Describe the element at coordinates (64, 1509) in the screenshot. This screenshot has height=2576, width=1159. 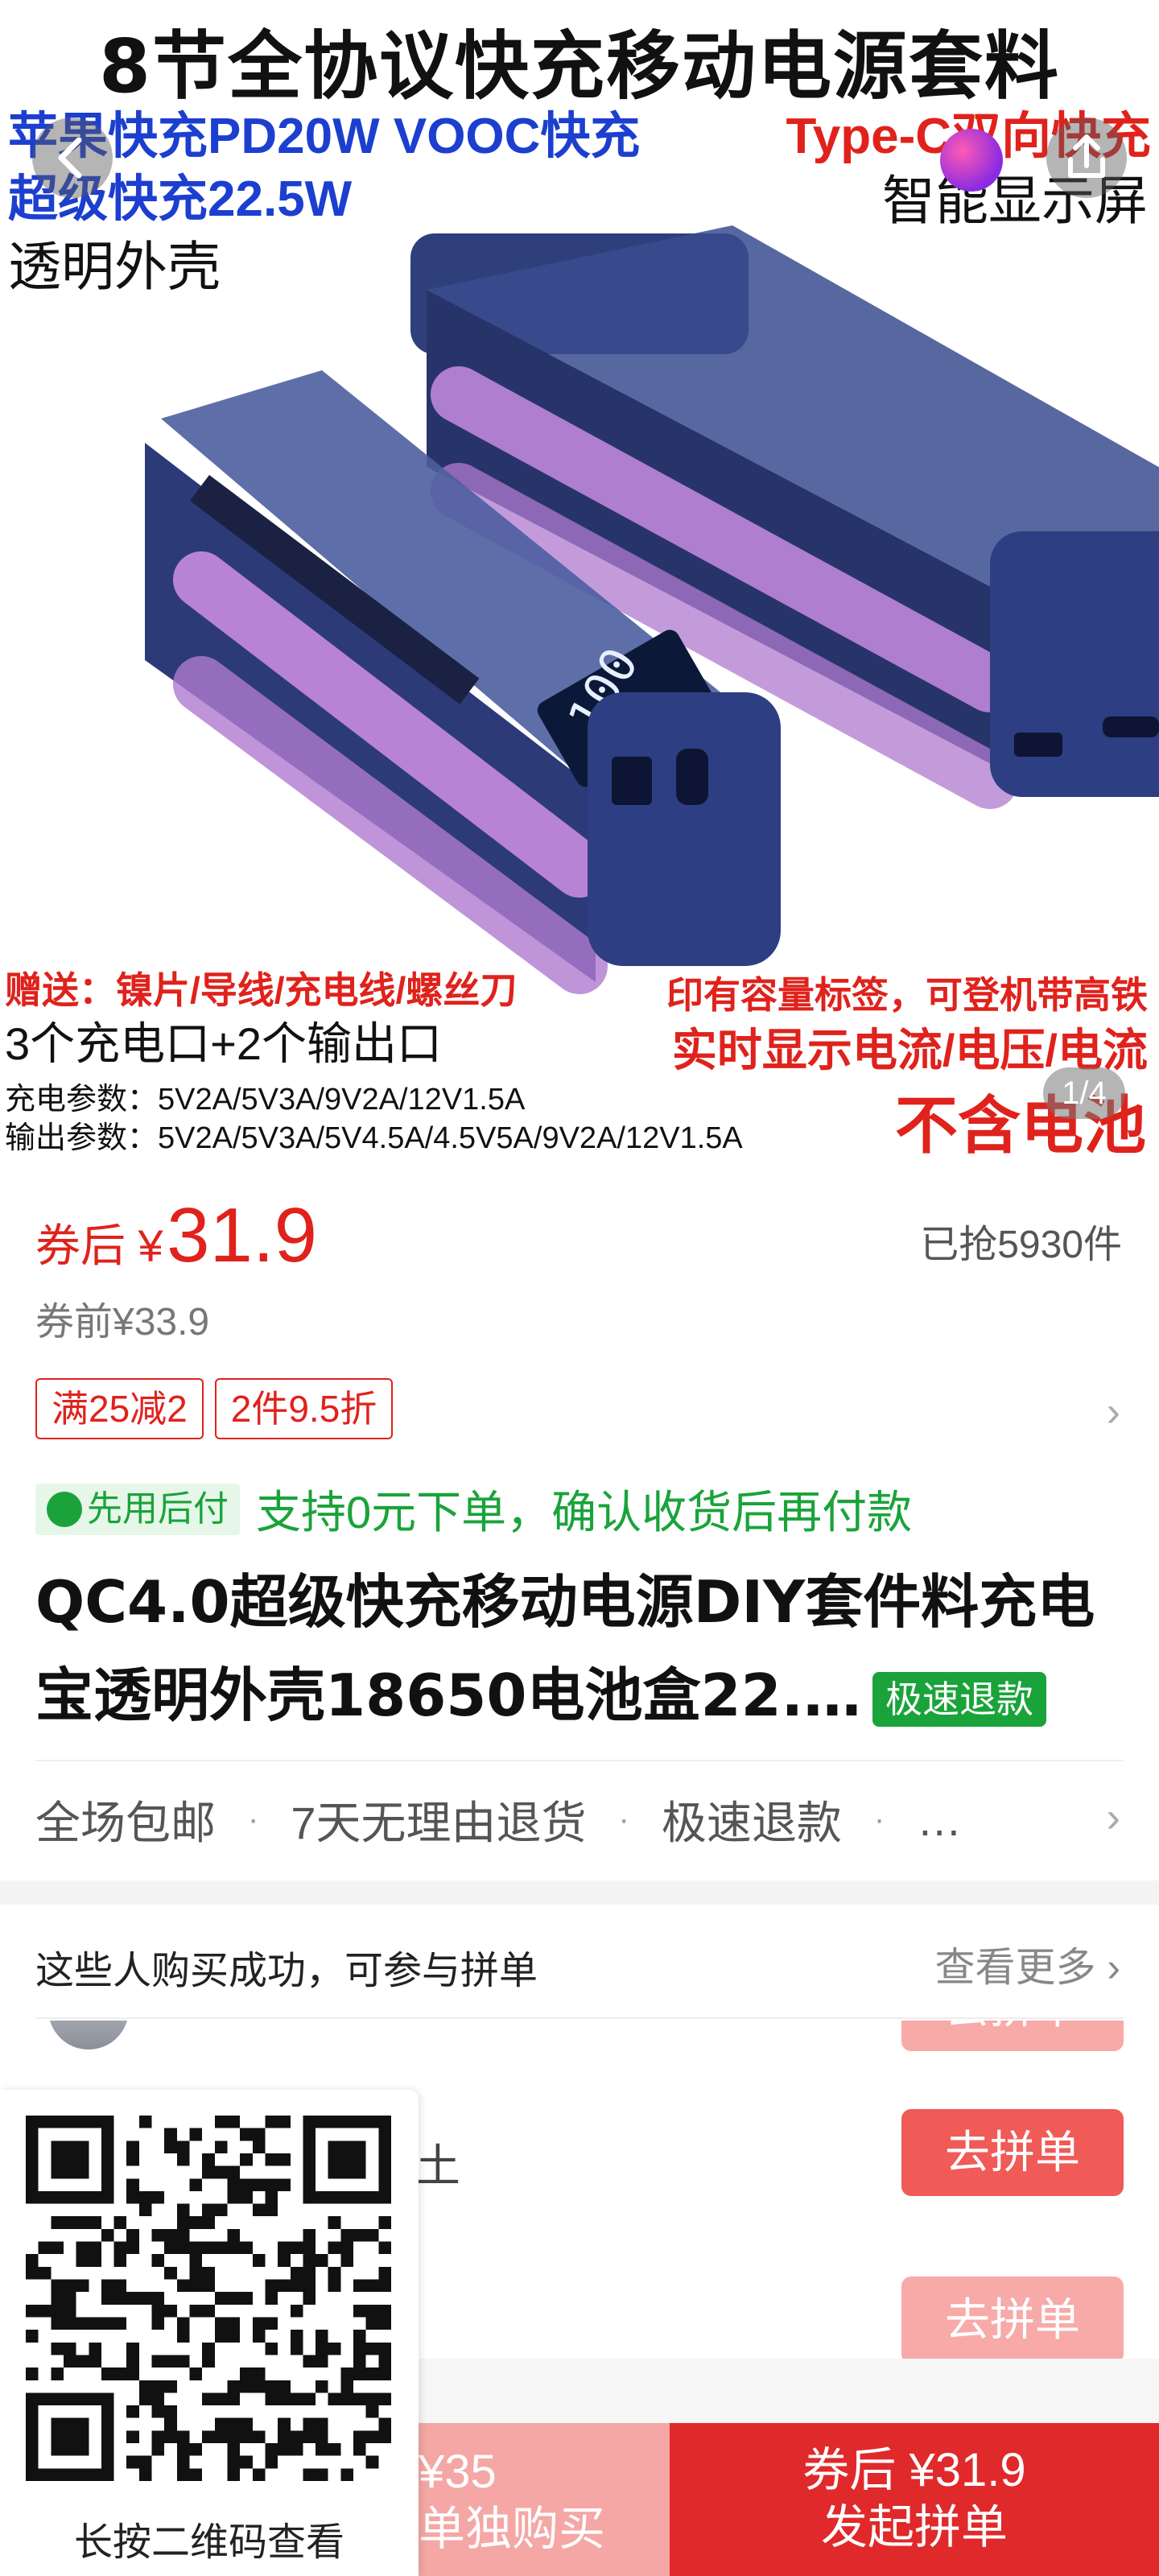
I see `pay-later-icon` at that location.